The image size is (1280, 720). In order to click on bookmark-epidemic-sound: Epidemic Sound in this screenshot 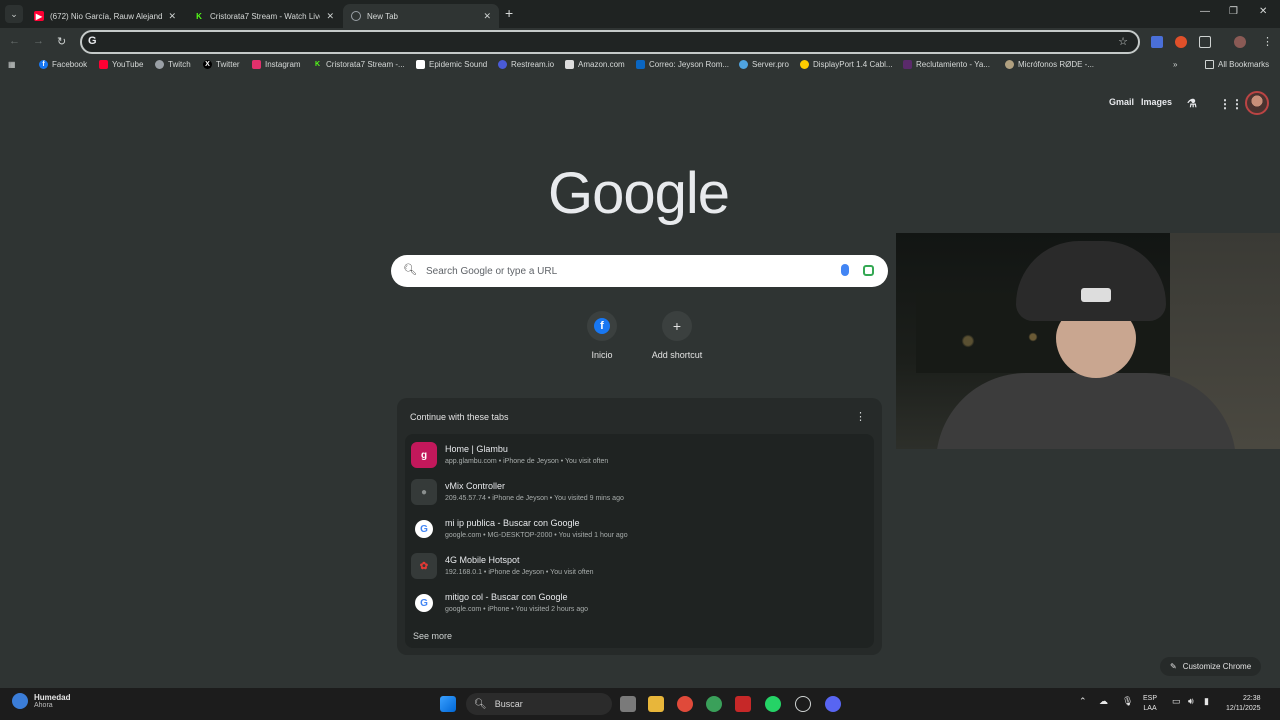, I will do `click(451, 64)`.